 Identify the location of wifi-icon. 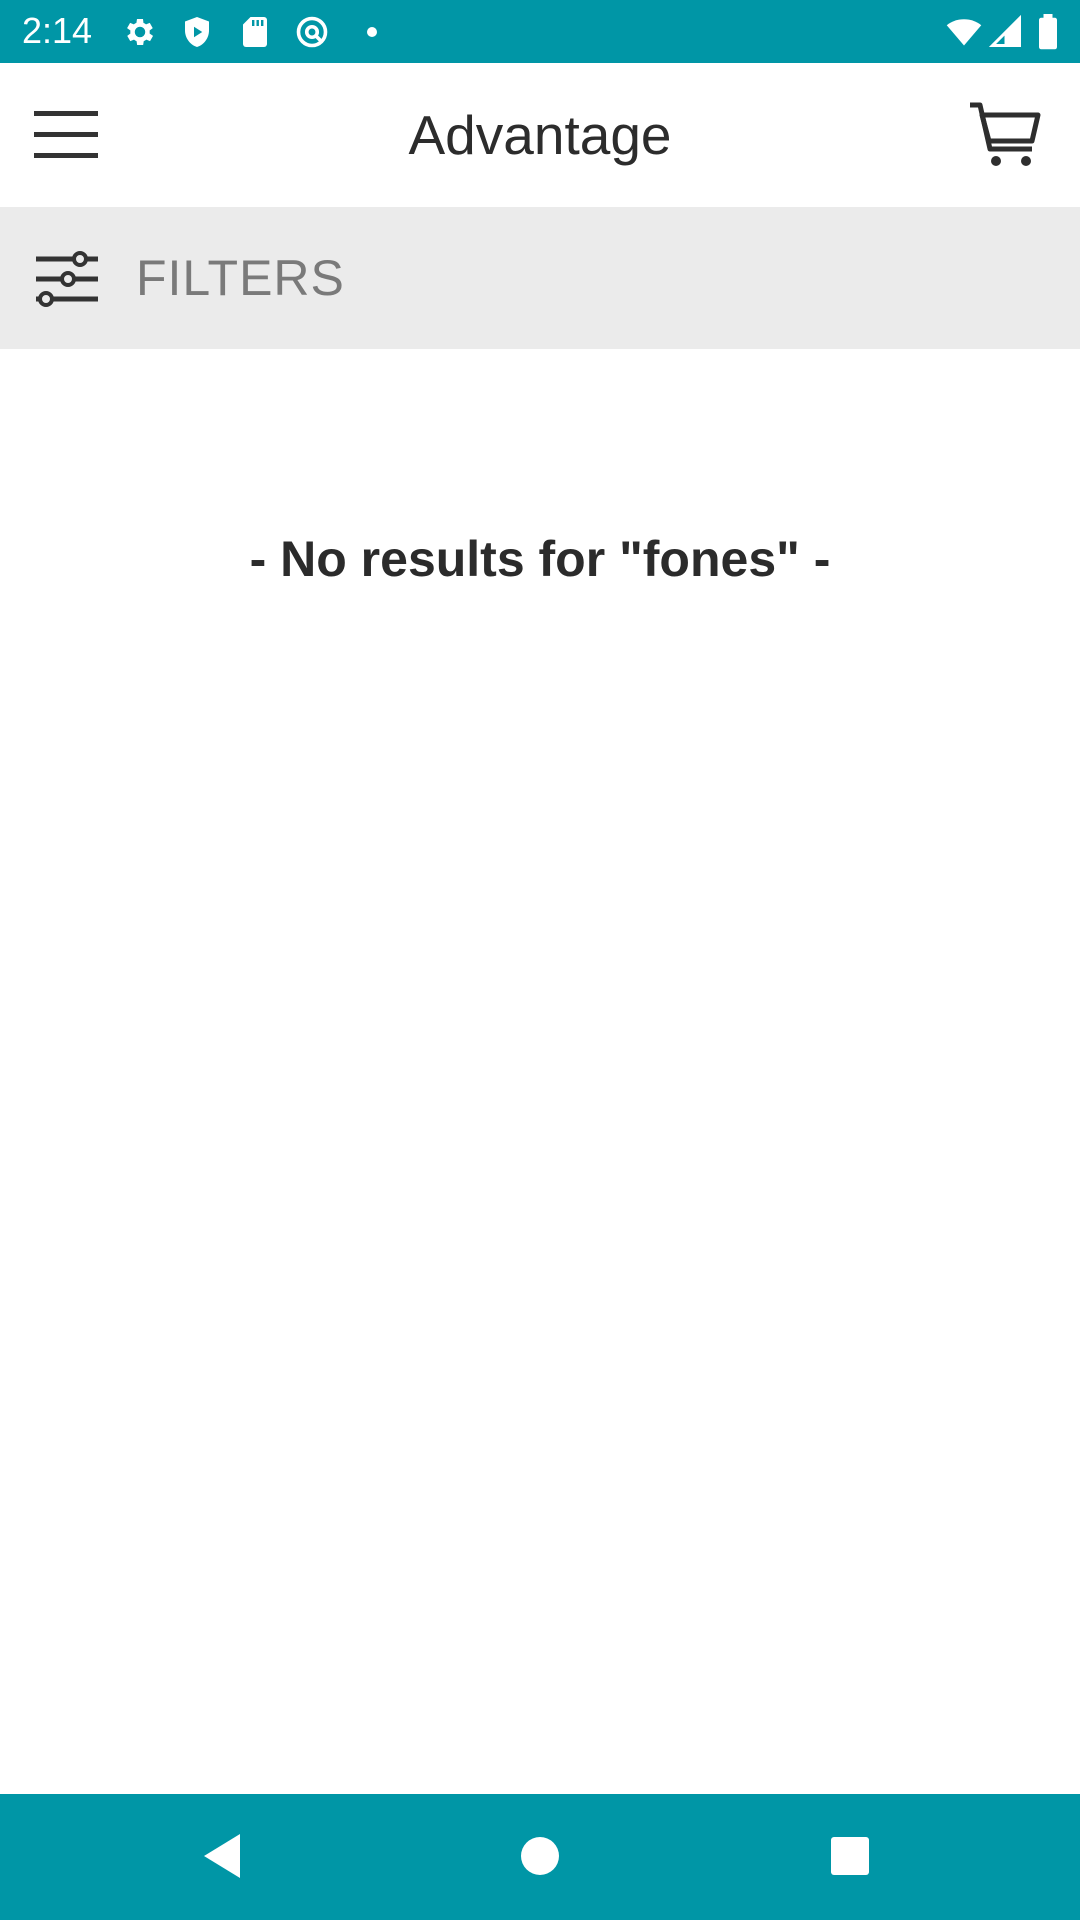
(964, 32).